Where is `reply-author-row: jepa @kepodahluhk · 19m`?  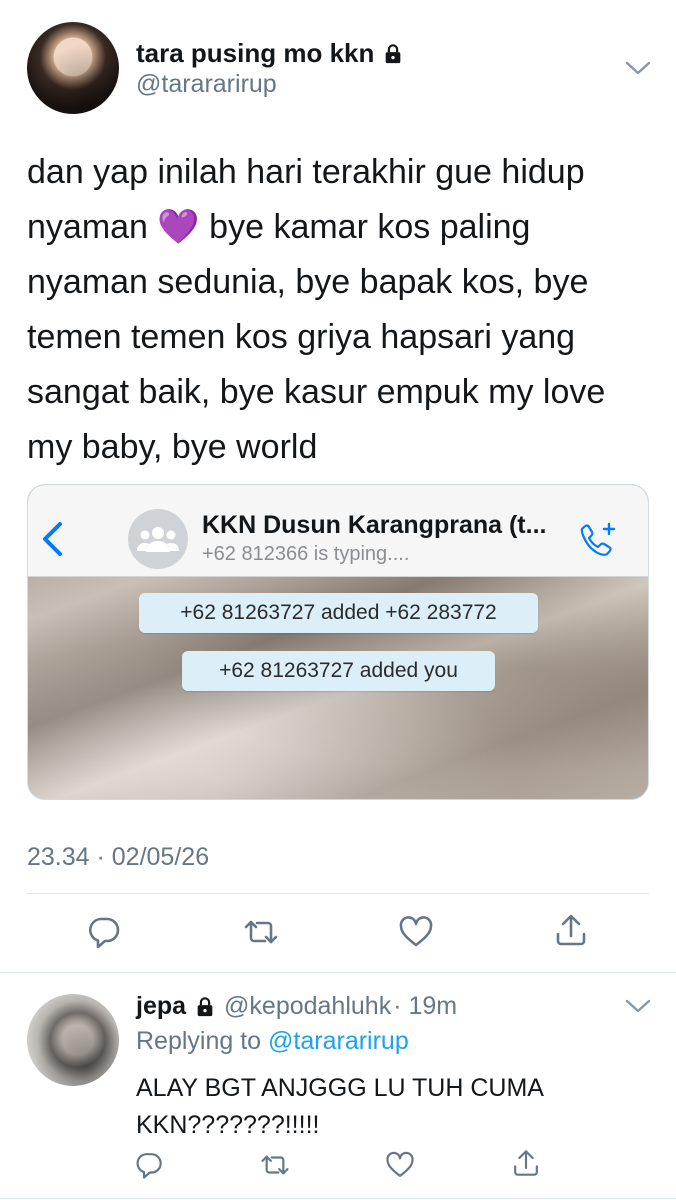
reply-author-row: jepa @kepodahluhk · 19m is located at coordinates (296, 1006).